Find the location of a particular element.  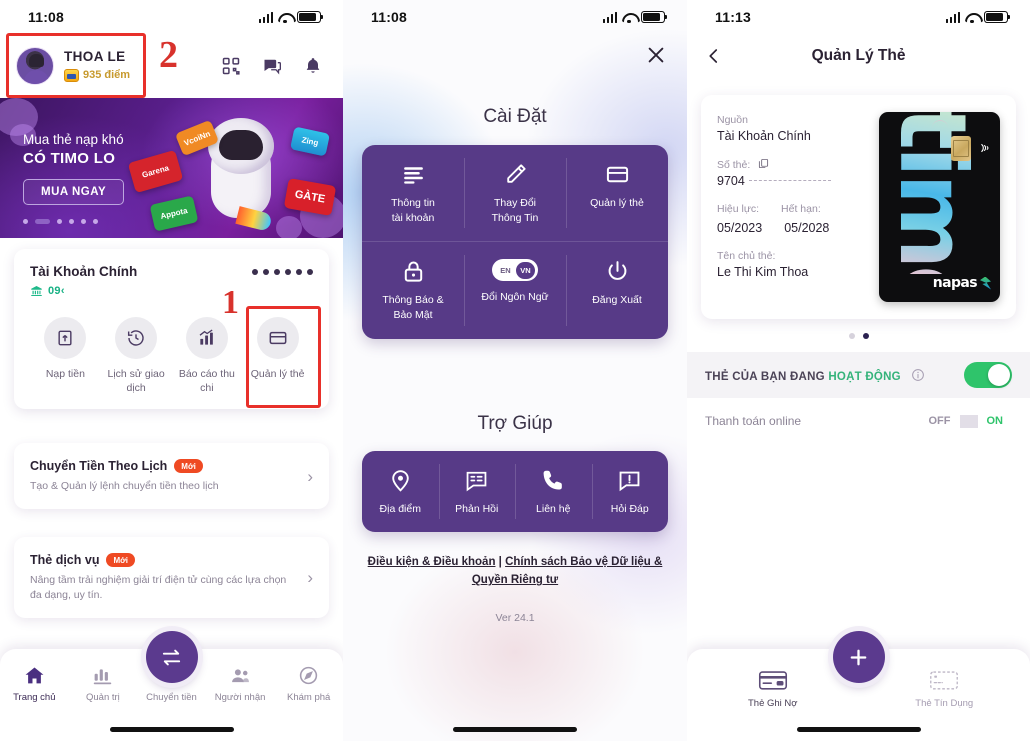

card-dates-values: 05/2023 05/2028 is located at coordinates (792, 226).